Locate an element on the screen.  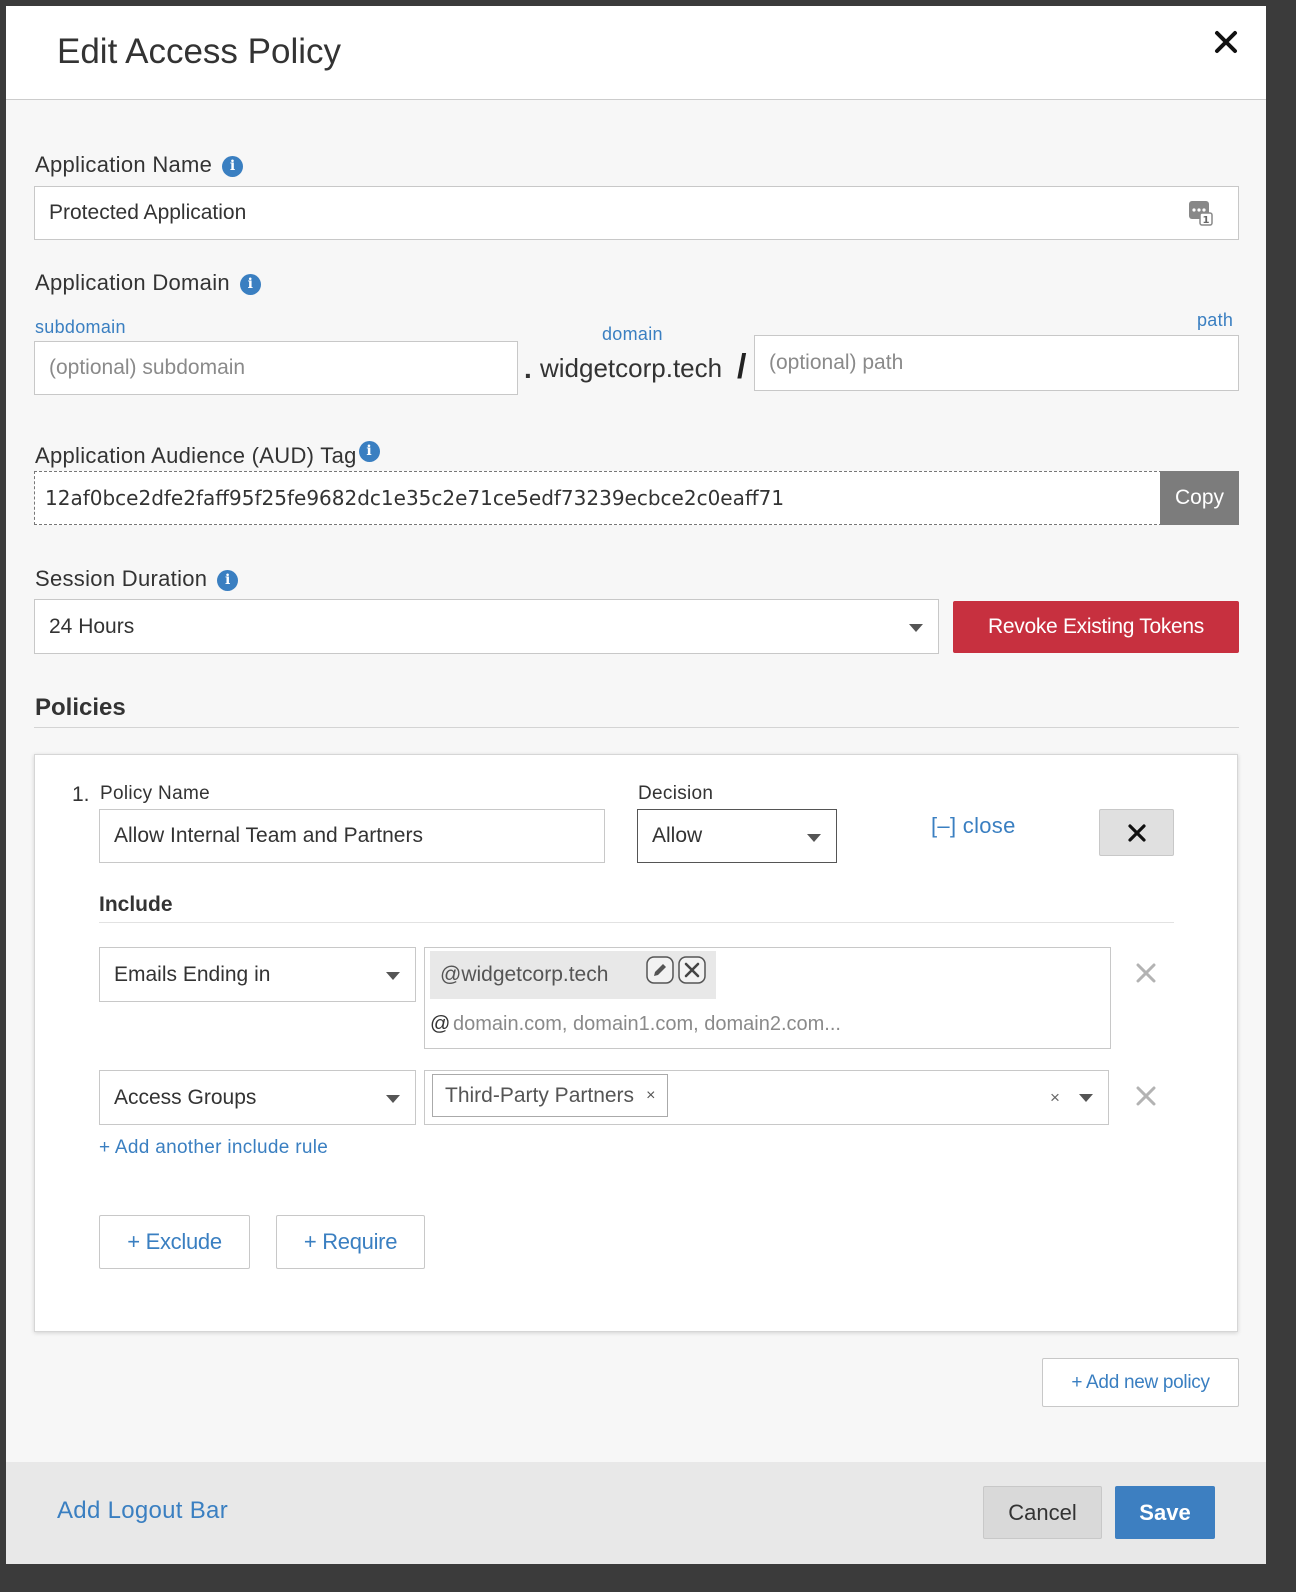
access-group-tag: Third-Party Partners × is located at coordinates (550, 1095).